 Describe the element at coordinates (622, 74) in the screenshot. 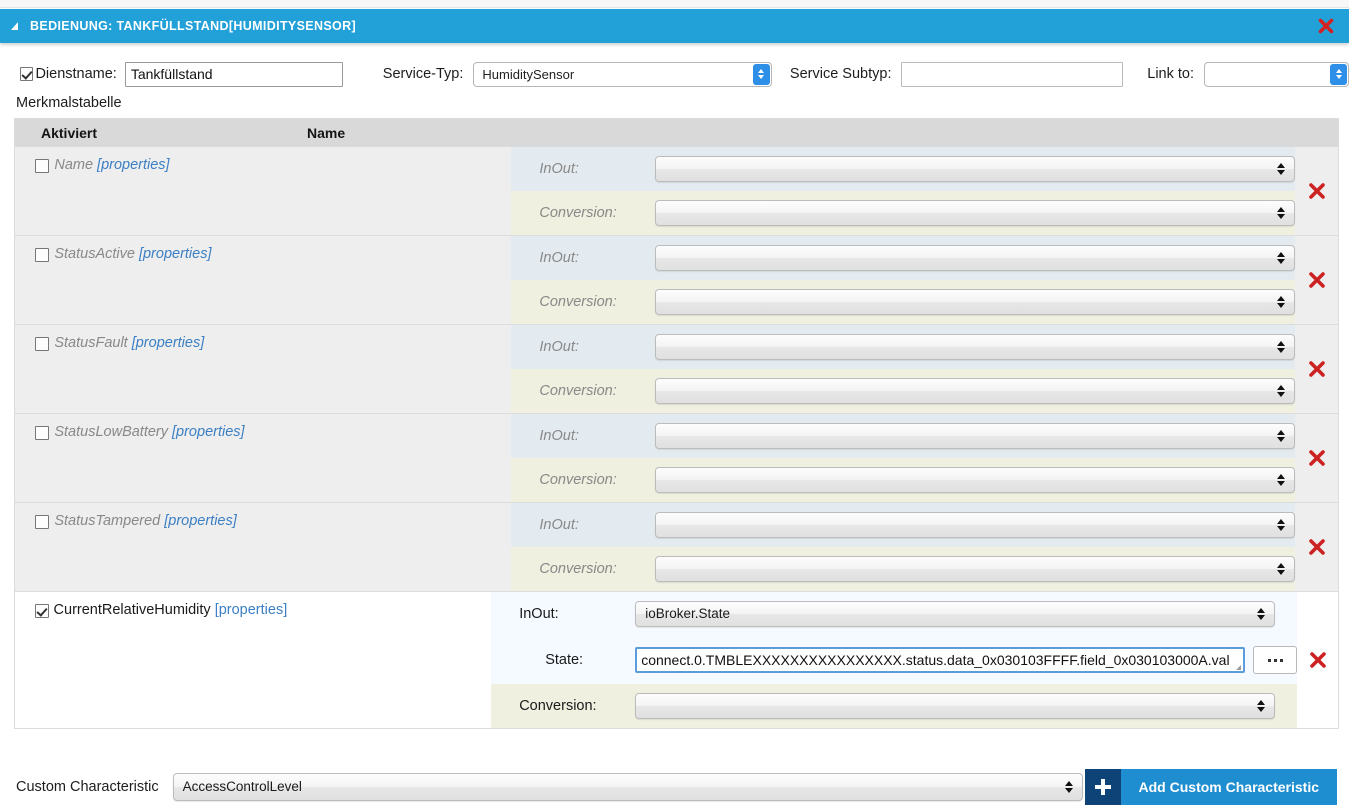

I see `servicetype-select: HumiditySensor` at that location.